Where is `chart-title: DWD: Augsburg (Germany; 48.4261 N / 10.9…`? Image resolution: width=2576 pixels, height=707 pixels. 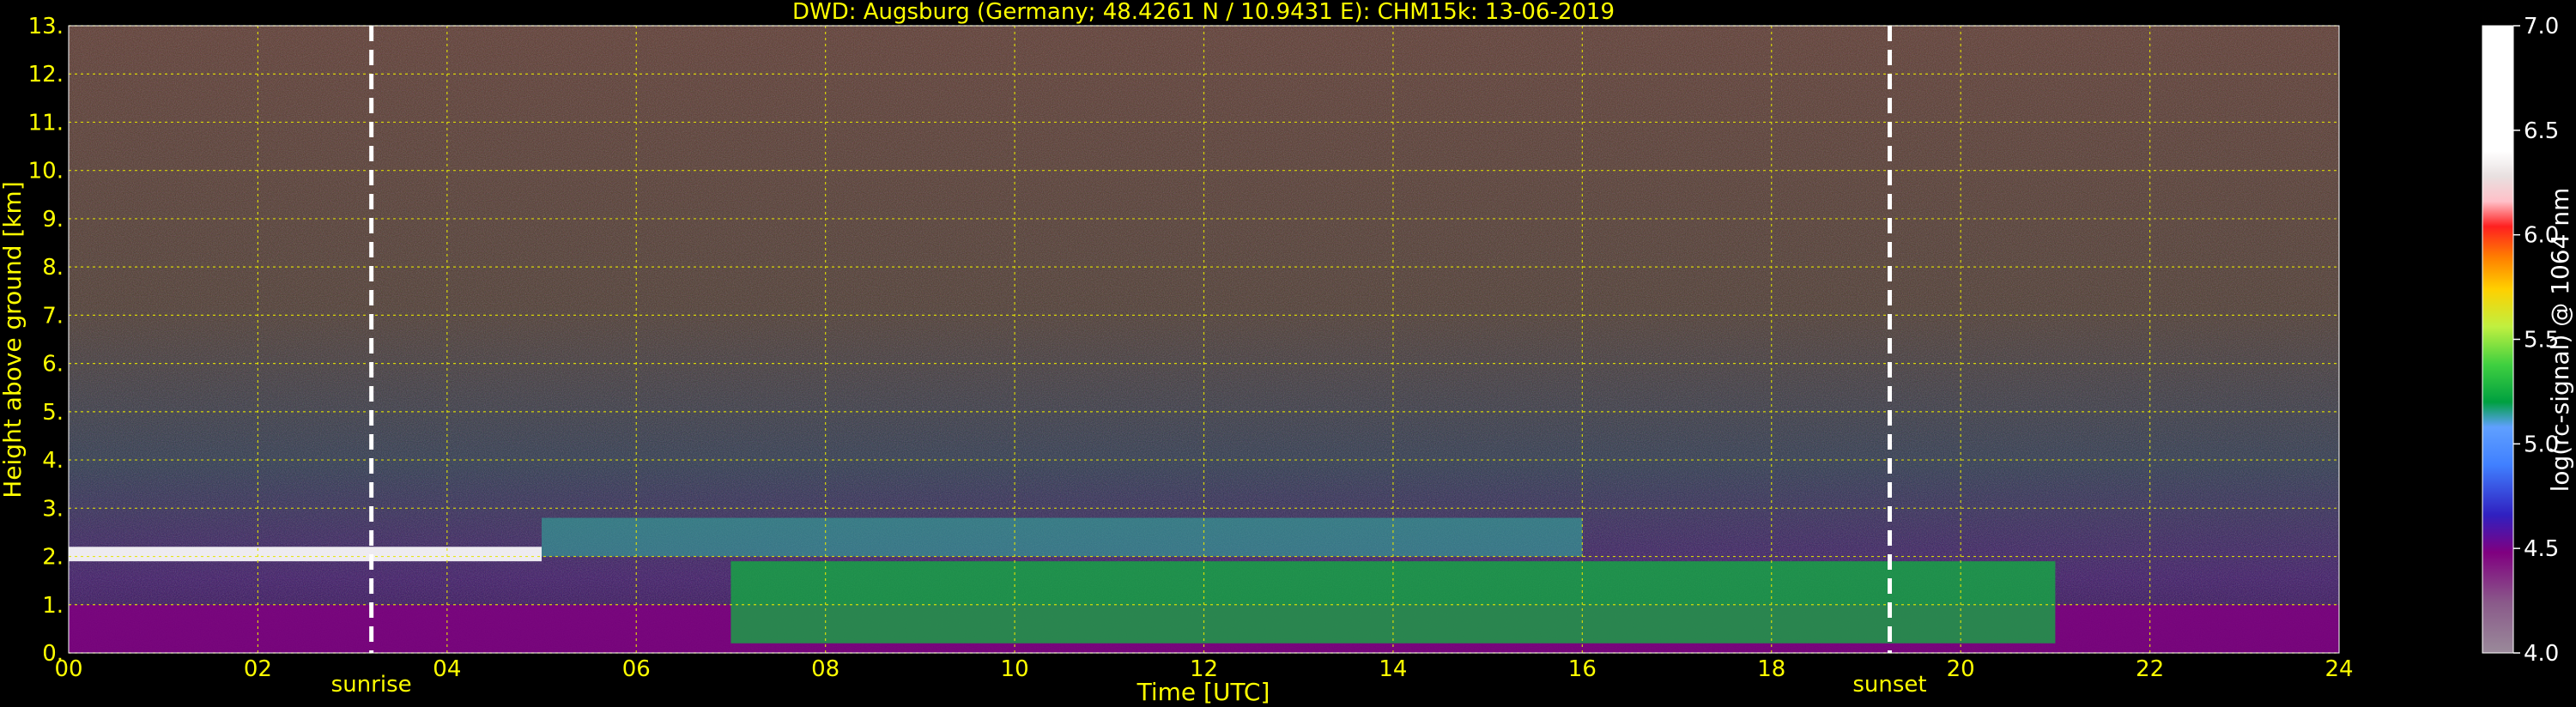
chart-title: DWD: Augsburg (Germany; 48.4261 N / 10.9… is located at coordinates (1203, 12).